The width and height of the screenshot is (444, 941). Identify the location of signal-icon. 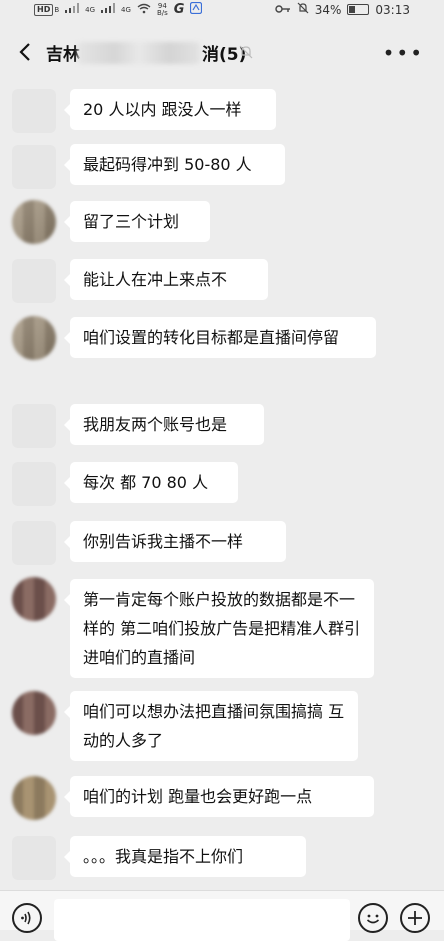
(72, 9).